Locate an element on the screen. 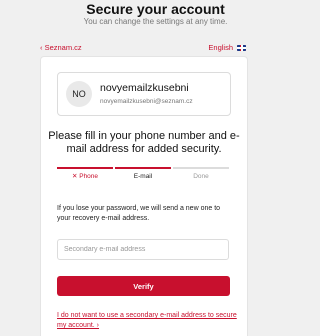 The height and width of the screenshot is (336, 320). verify-button: Verify is located at coordinates (143, 286).